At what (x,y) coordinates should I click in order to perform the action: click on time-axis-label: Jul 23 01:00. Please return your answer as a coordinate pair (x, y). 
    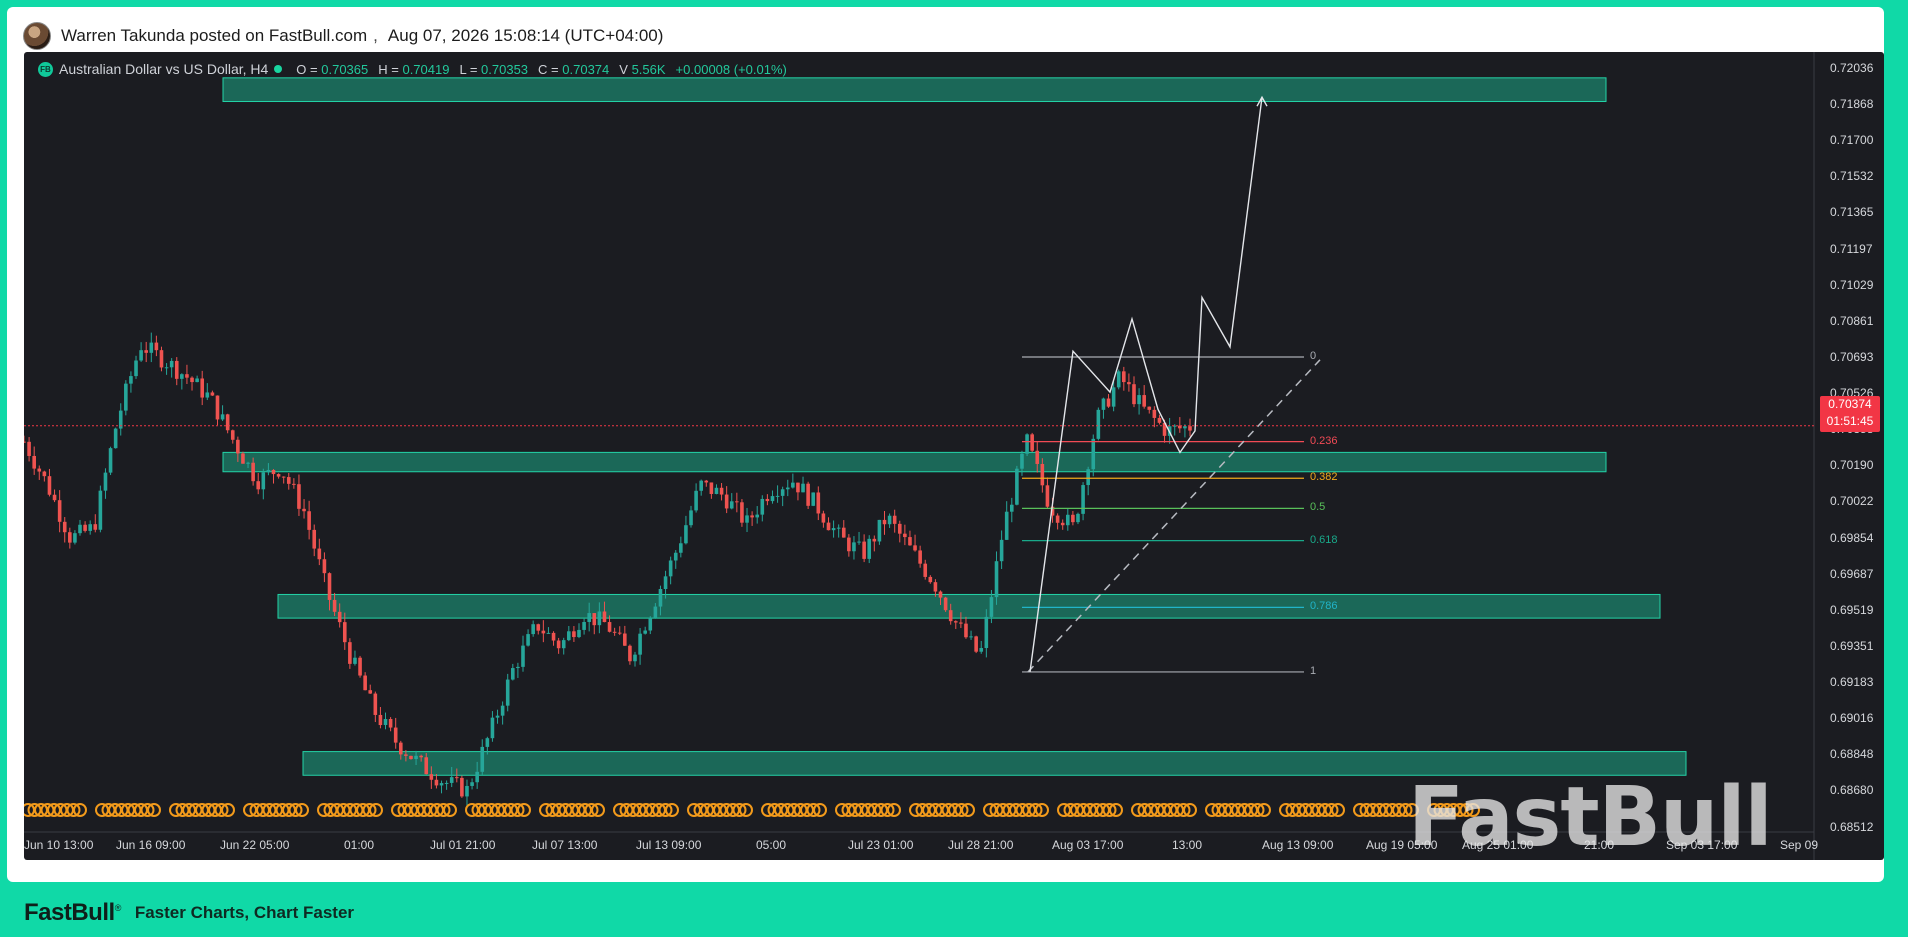
    Looking at the image, I should click on (881, 845).